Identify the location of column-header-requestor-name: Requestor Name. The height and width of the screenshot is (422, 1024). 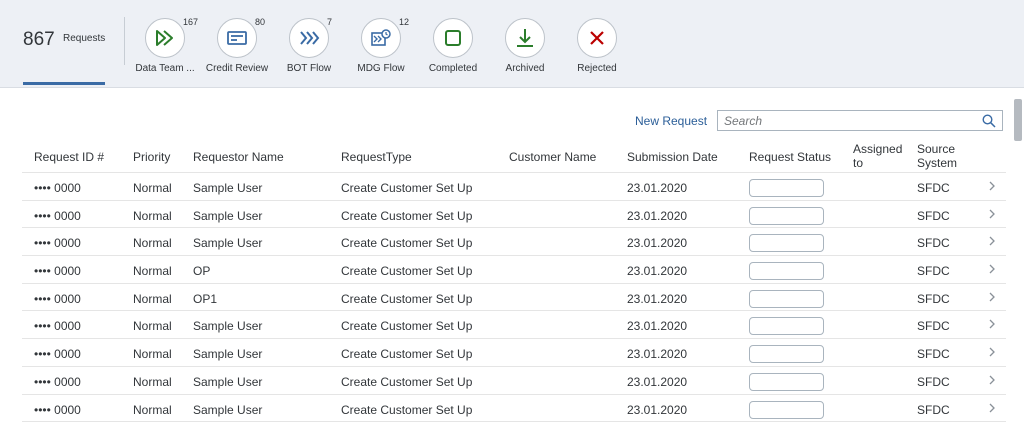
(238, 157).